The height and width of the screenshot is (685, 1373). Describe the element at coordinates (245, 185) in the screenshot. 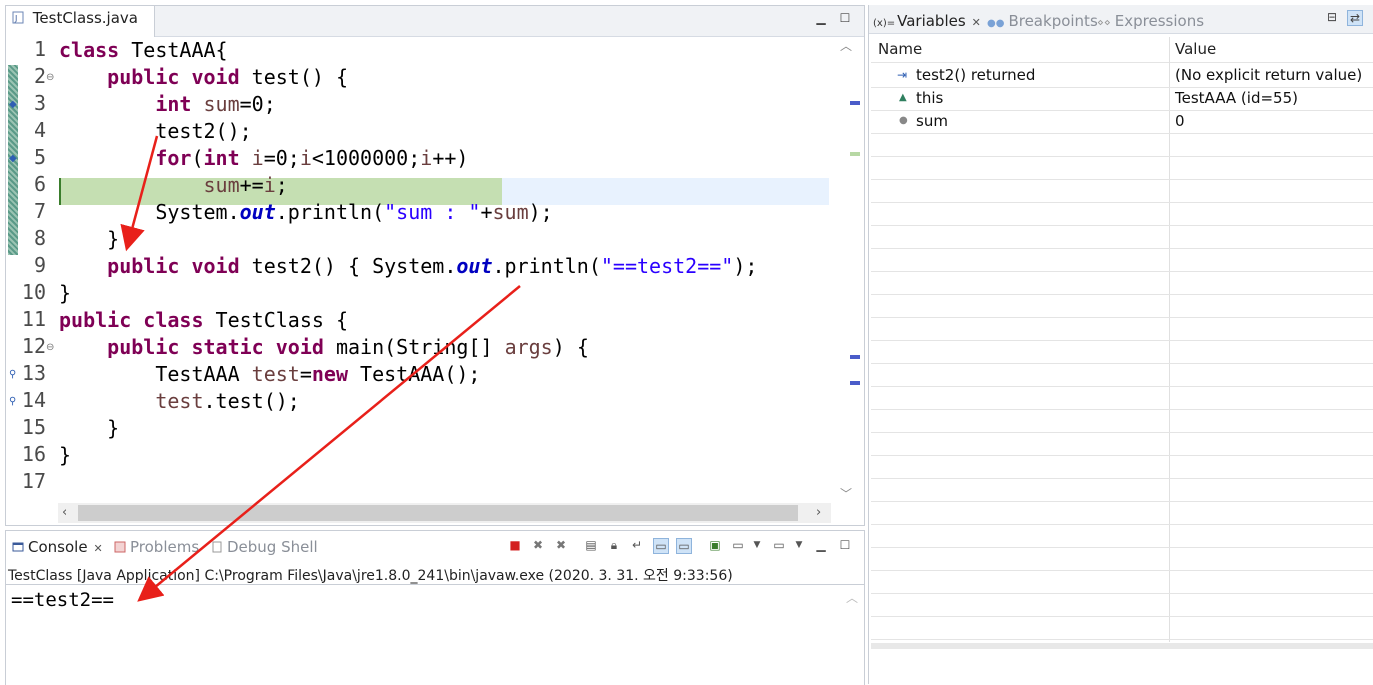

I see `code-line: sum+=i;` at that location.